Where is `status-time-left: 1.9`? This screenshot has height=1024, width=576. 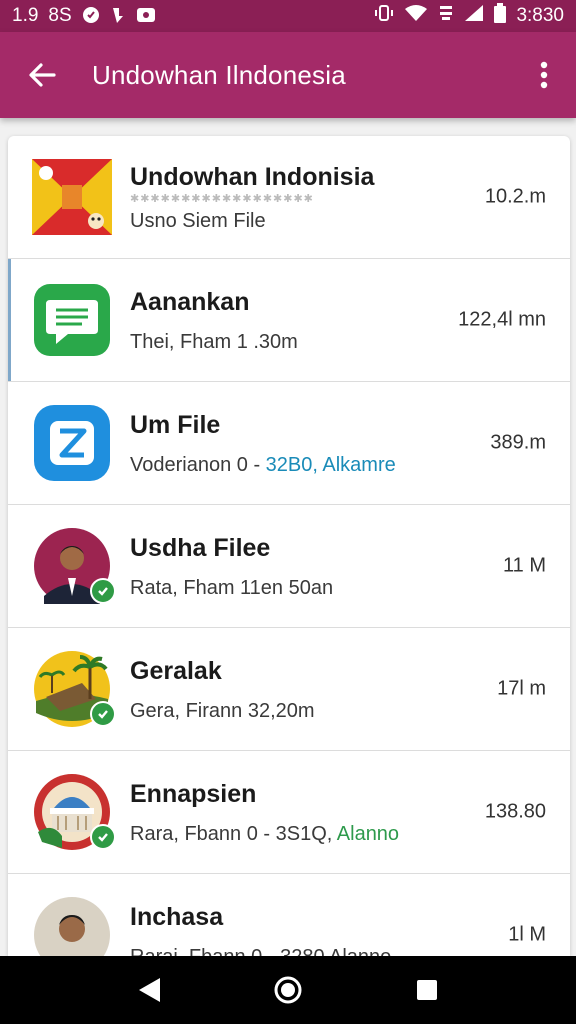
status-time-left: 1.9 is located at coordinates (25, 15).